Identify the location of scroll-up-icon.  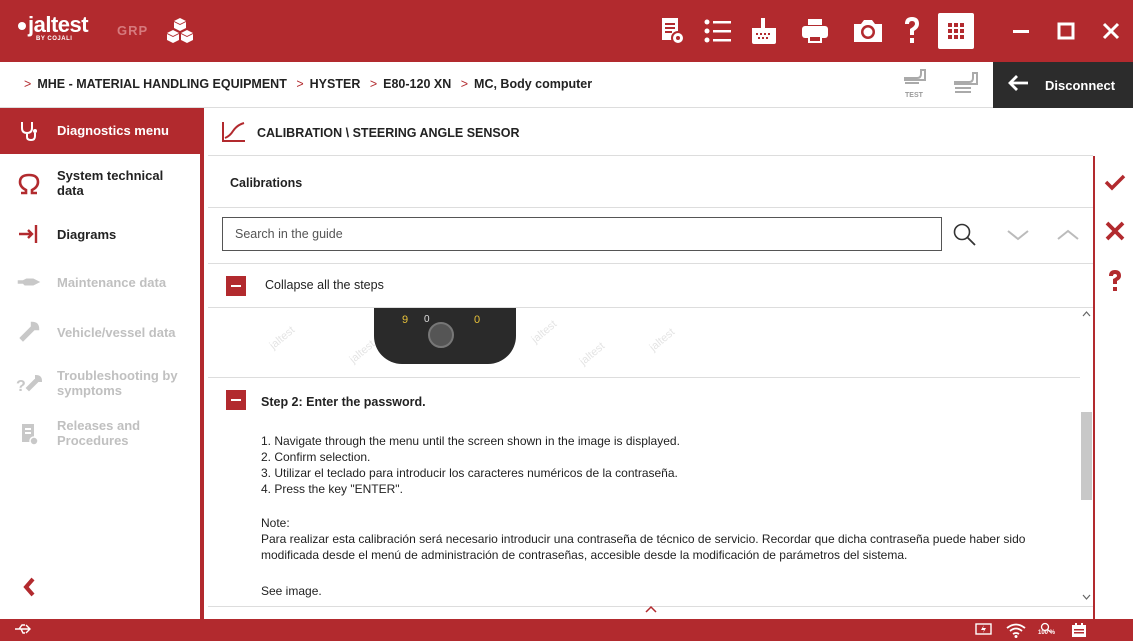
(1086, 314).